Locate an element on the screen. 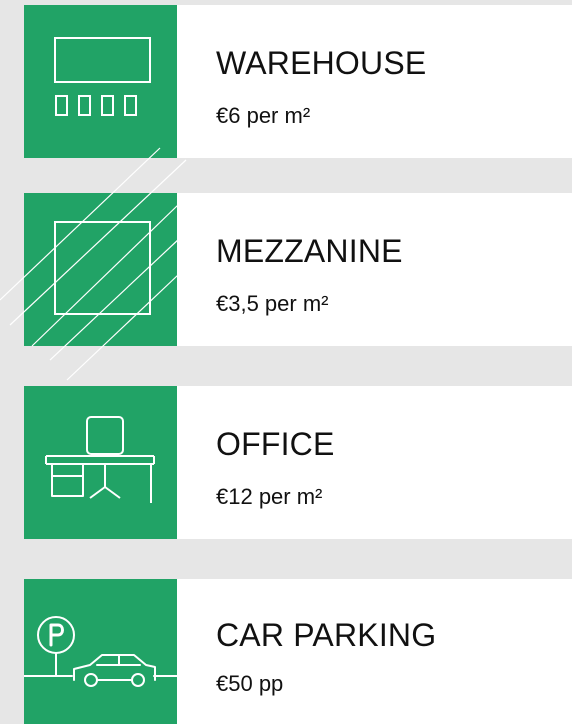 The height and width of the screenshot is (724, 572). car-parking-text: CAR PARKING €50 pp is located at coordinates (394, 651).